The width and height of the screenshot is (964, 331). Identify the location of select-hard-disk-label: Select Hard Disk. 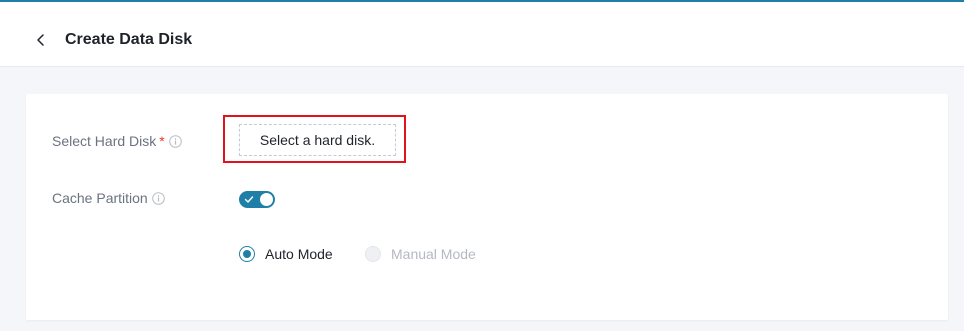
(104, 141).